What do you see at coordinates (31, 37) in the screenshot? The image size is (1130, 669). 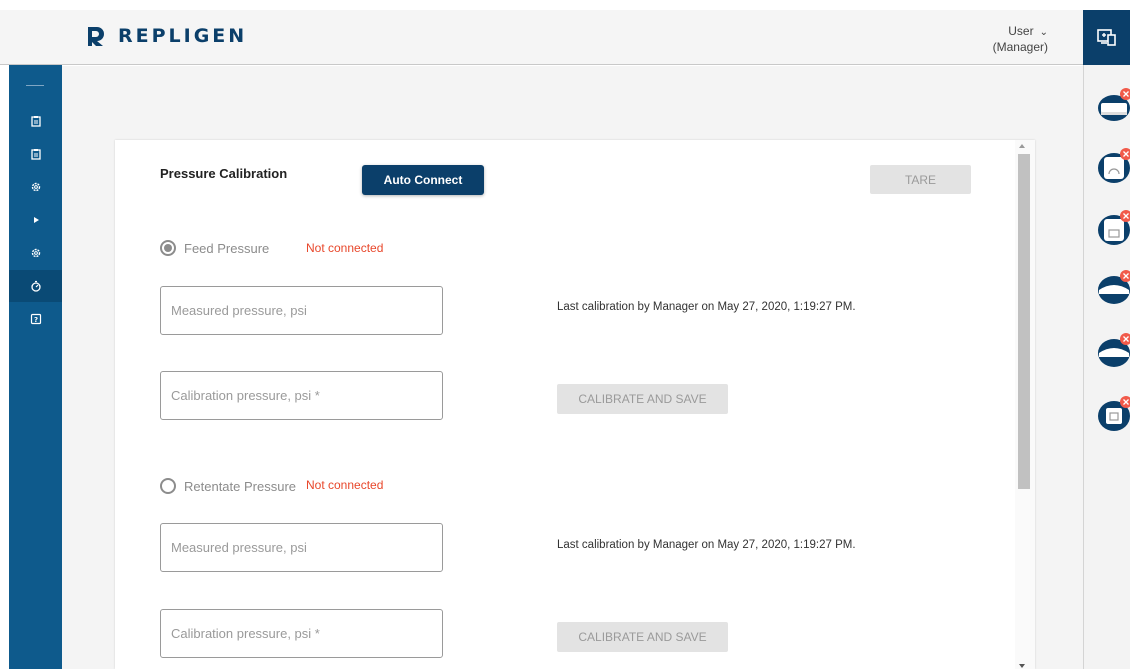 I see `header-left-corner` at bounding box center [31, 37].